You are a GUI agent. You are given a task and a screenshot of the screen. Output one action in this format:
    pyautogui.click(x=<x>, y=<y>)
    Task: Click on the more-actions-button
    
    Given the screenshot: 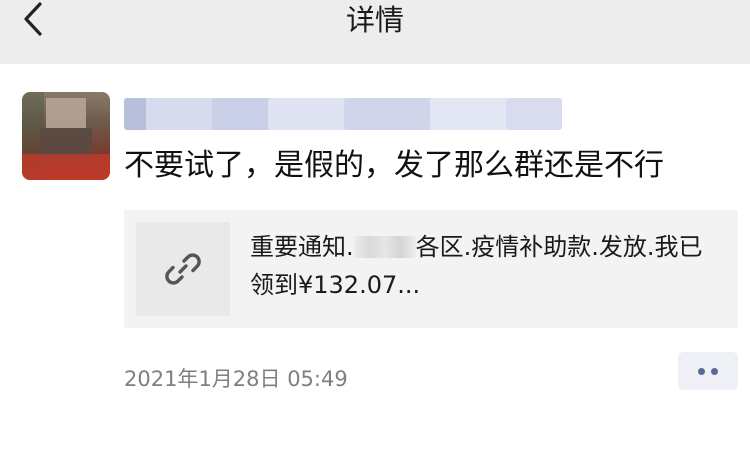 What is the action you would take?
    pyautogui.click(x=708, y=371)
    